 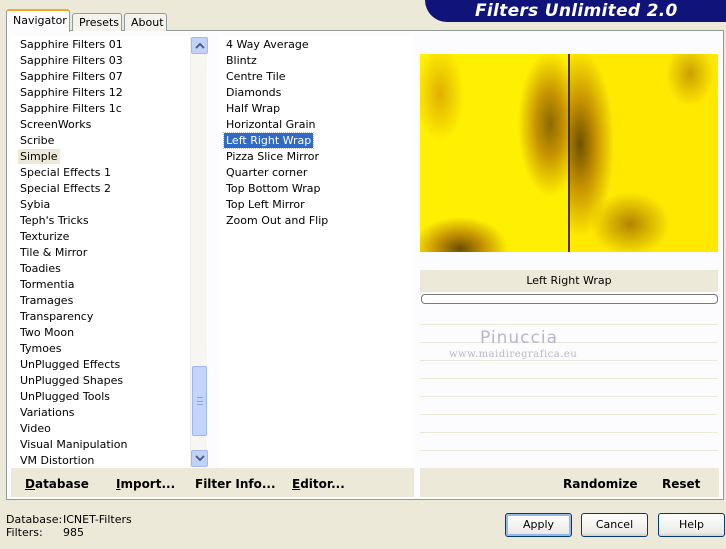 I want to click on filters-label: Filters:, so click(x=24, y=532).